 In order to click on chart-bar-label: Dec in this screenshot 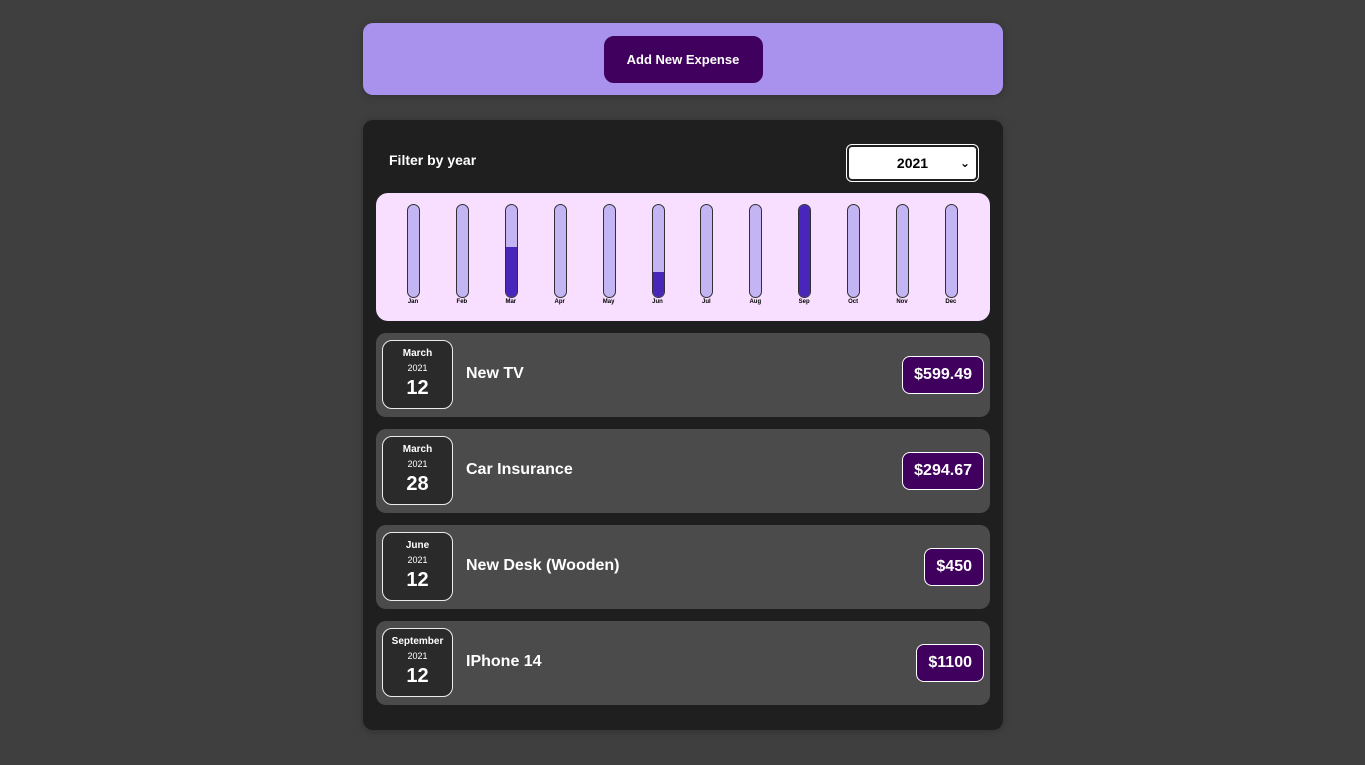, I will do `click(951, 302)`.